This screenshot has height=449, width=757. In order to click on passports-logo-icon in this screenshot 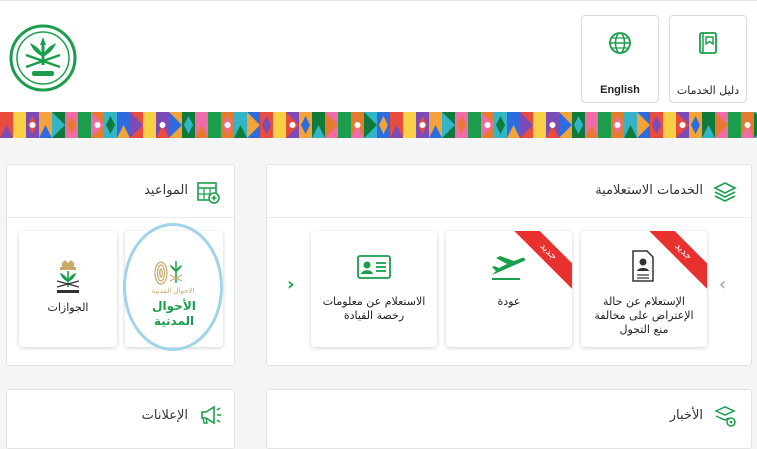, I will do `click(68, 279)`.